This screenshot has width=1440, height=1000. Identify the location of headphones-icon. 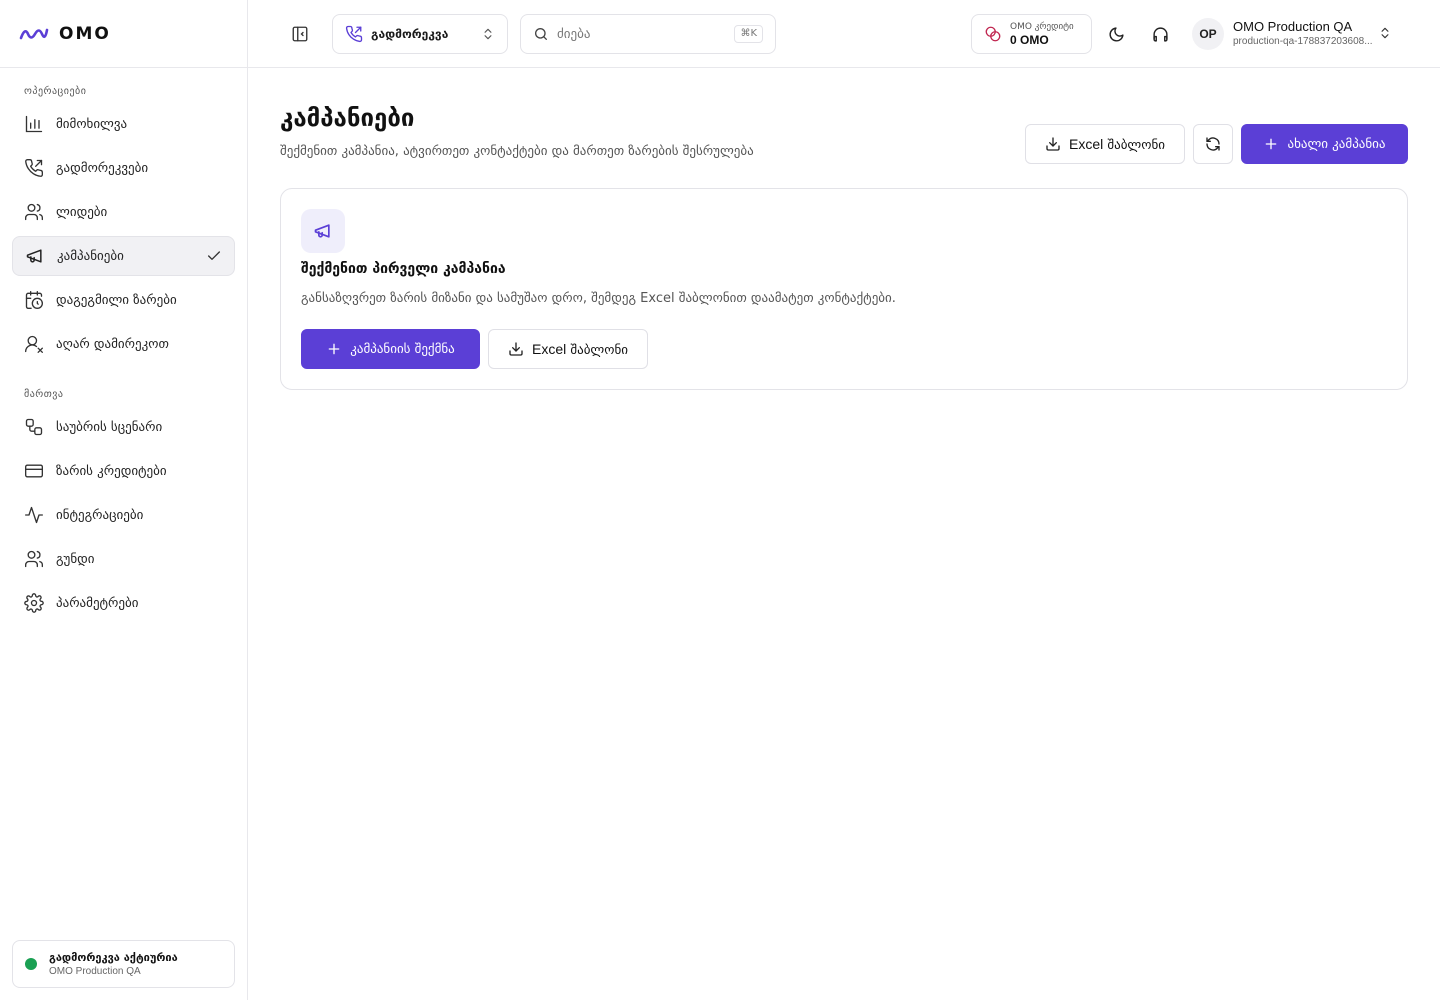
(1160, 34).